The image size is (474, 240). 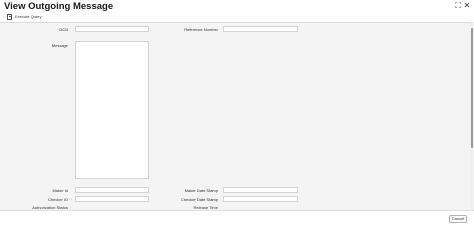 What do you see at coordinates (199, 199) in the screenshot?
I see `checker-date-stamp-label: Checker Date Stamp` at bounding box center [199, 199].